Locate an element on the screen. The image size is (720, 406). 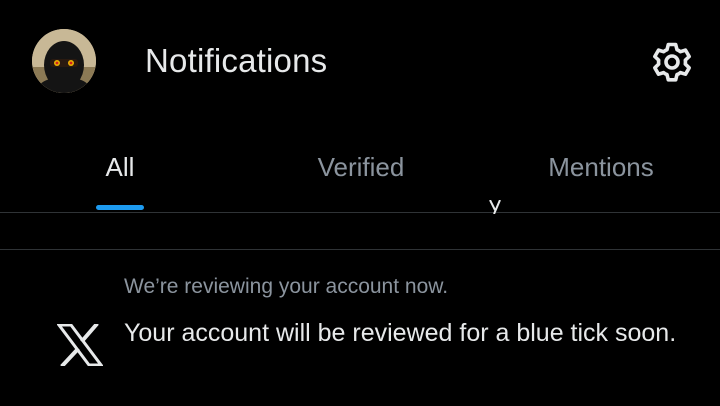
gear-icon is located at coordinates (672, 62).